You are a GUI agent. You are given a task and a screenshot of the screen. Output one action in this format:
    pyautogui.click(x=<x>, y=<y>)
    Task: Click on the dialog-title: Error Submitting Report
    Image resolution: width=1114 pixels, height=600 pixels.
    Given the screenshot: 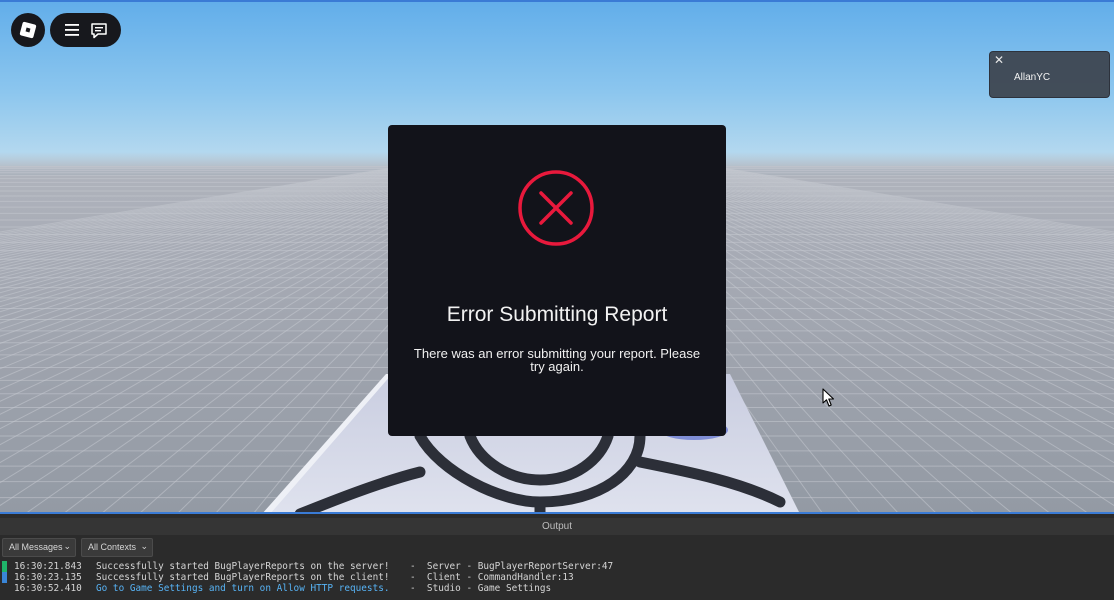 What is the action you would take?
    pyautogui.click(x=557, y=314)
    